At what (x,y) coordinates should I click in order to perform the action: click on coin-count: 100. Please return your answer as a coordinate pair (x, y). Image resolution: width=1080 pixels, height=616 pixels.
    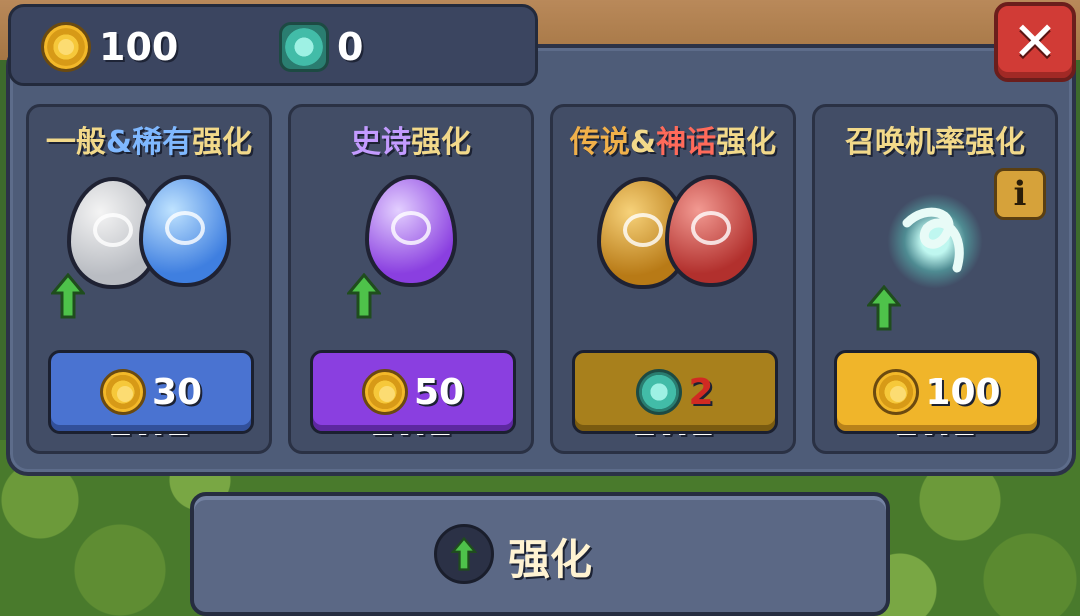
    Looking at the image, I should click on (139, 47).